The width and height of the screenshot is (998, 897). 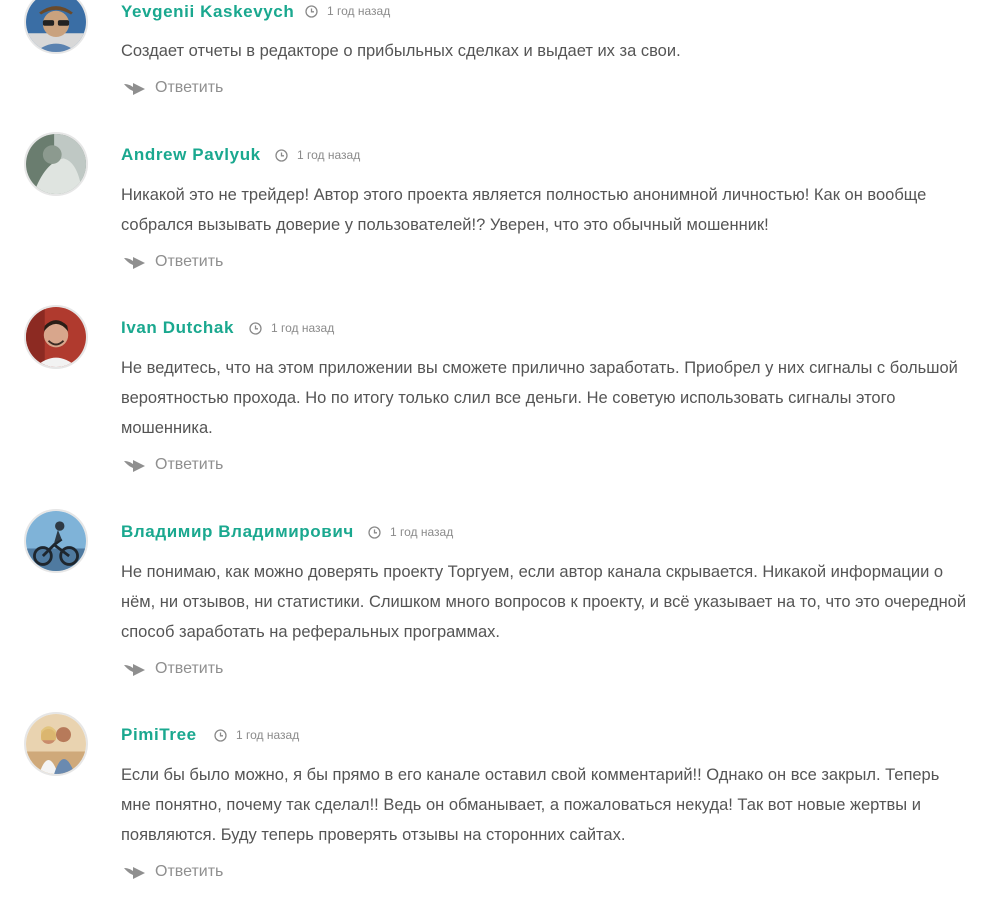 I want to click on comment-author: Ivan Dutchak, so click(x=177, y=328).